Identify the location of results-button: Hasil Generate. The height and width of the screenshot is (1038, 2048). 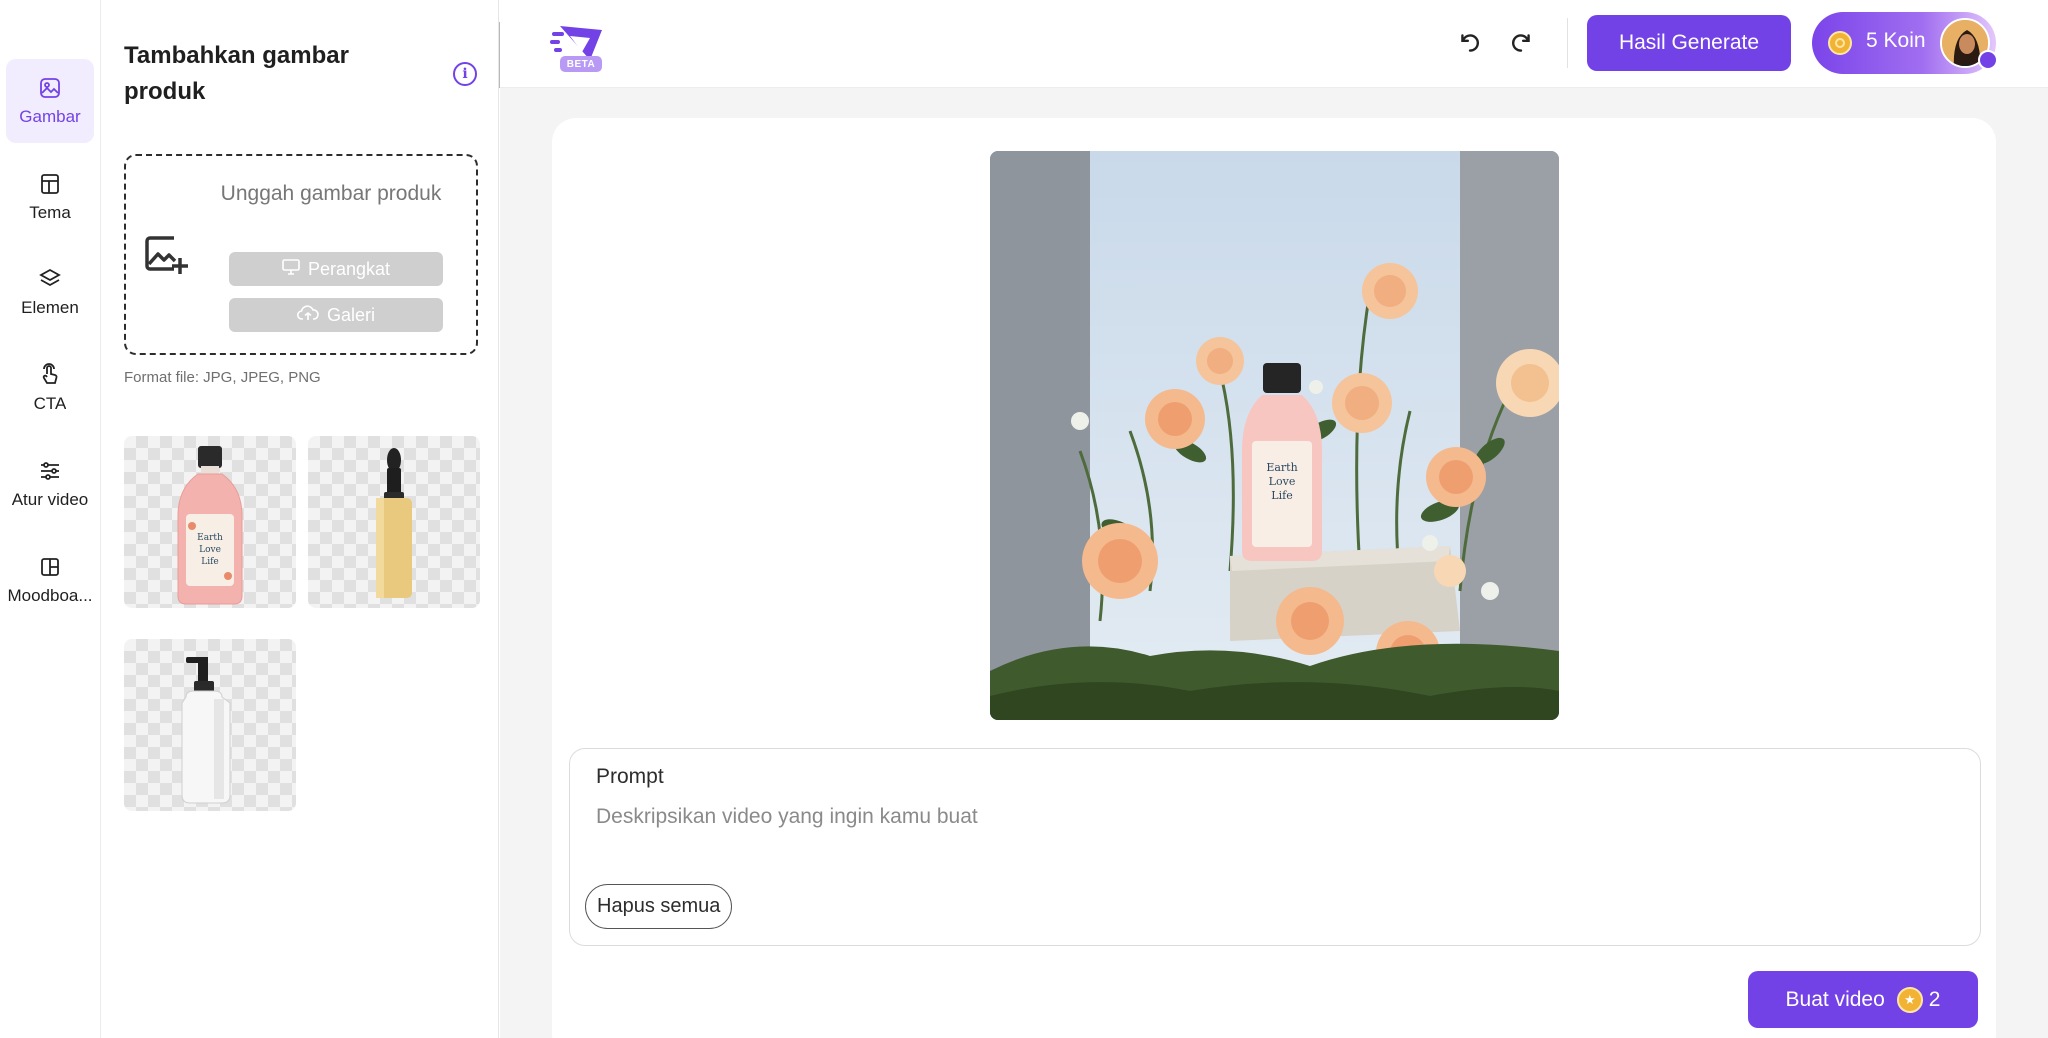
(1689, 43).